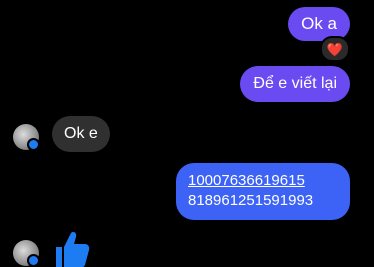 This screenshot has width=374, height=267. I want to click on thumbs-up-icon, so click(71, 248).